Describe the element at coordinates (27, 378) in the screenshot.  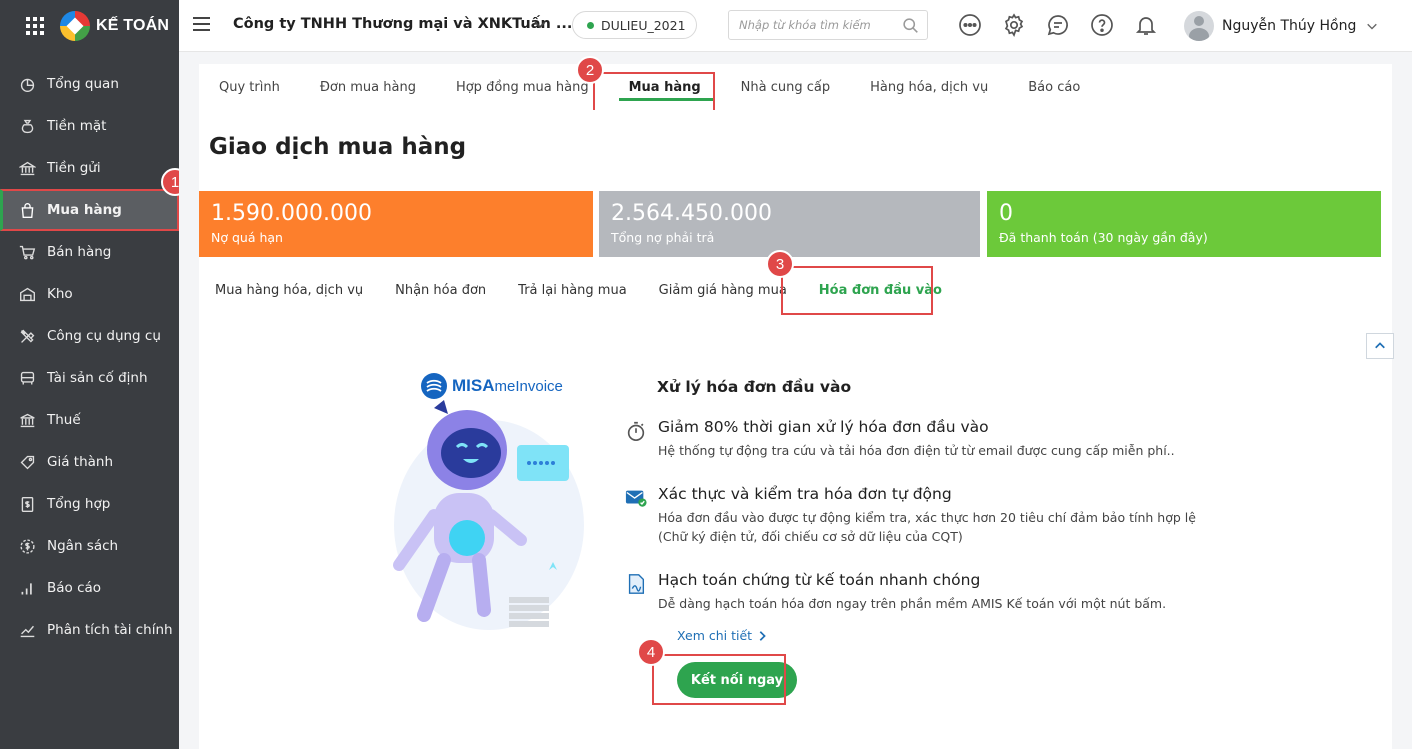
I see `car-icon` at that location.